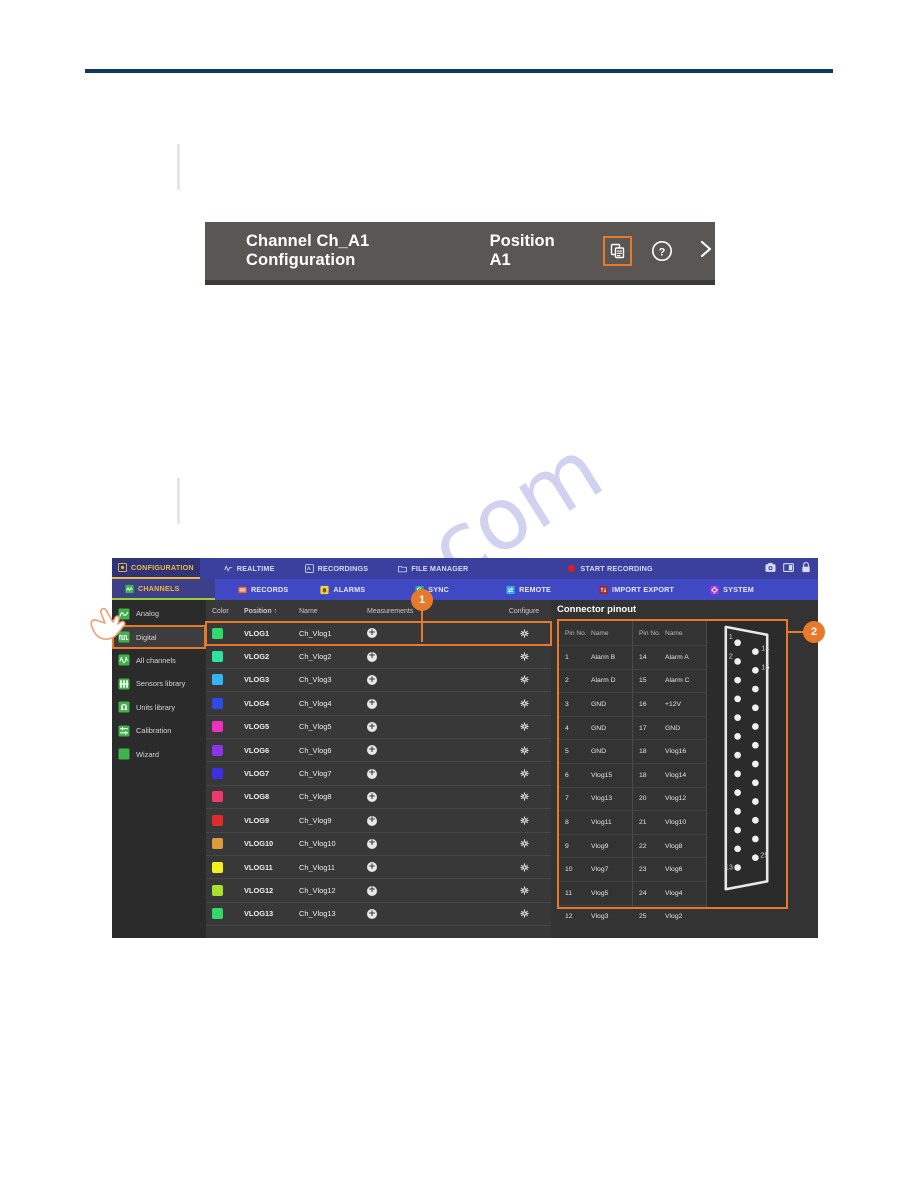  What do you see at coordinates (271, 611) in the screenshot?
I see `header-position: Position ↑` at bounding box center [271, 611].